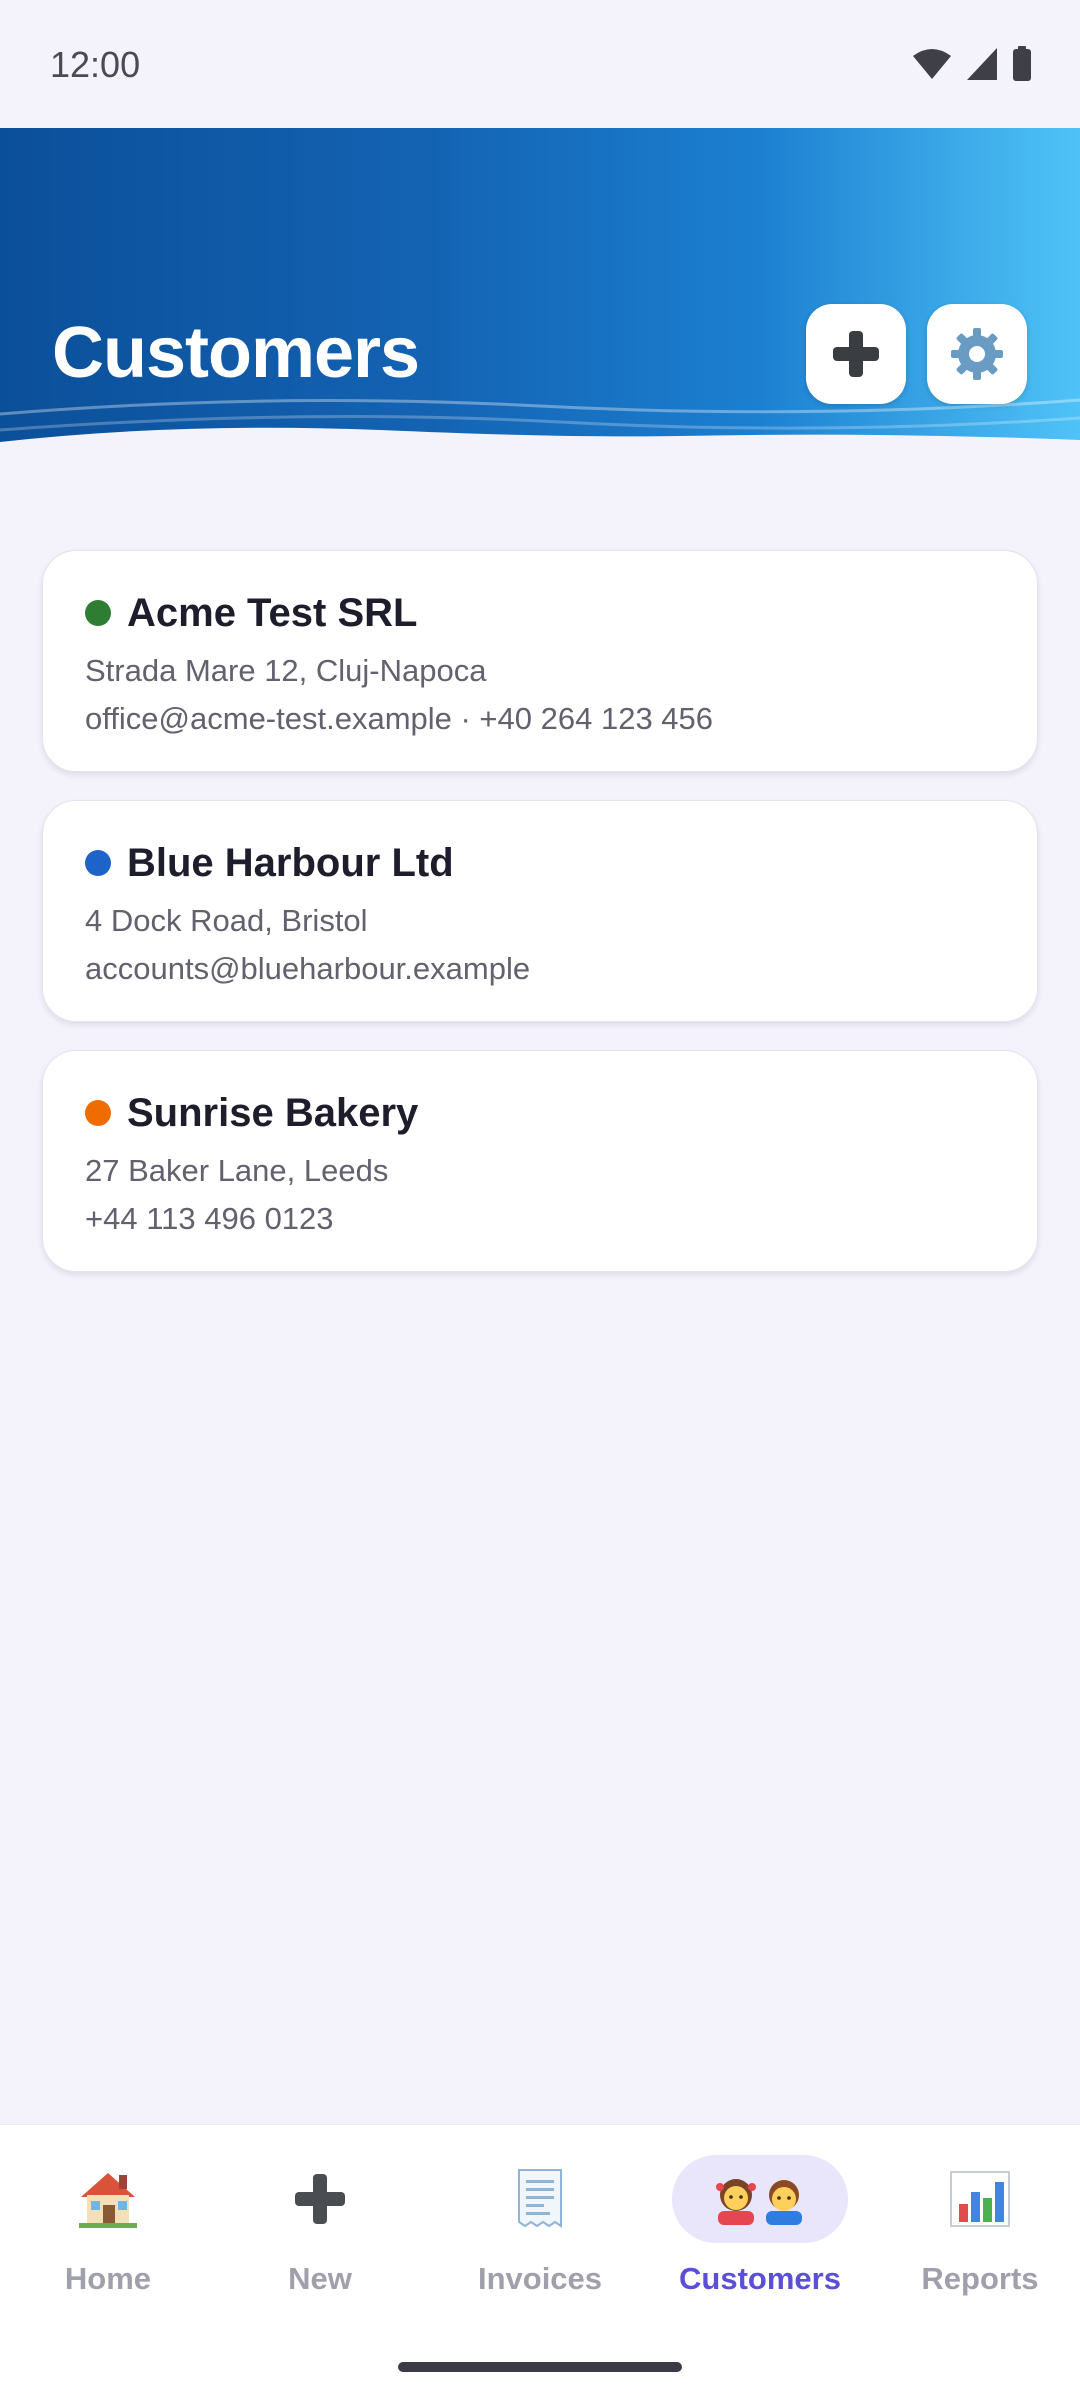 Image resolution: width=1080 pixels, height=2400 pixels. I want to click on receipt-icon, so click(540, 2198).